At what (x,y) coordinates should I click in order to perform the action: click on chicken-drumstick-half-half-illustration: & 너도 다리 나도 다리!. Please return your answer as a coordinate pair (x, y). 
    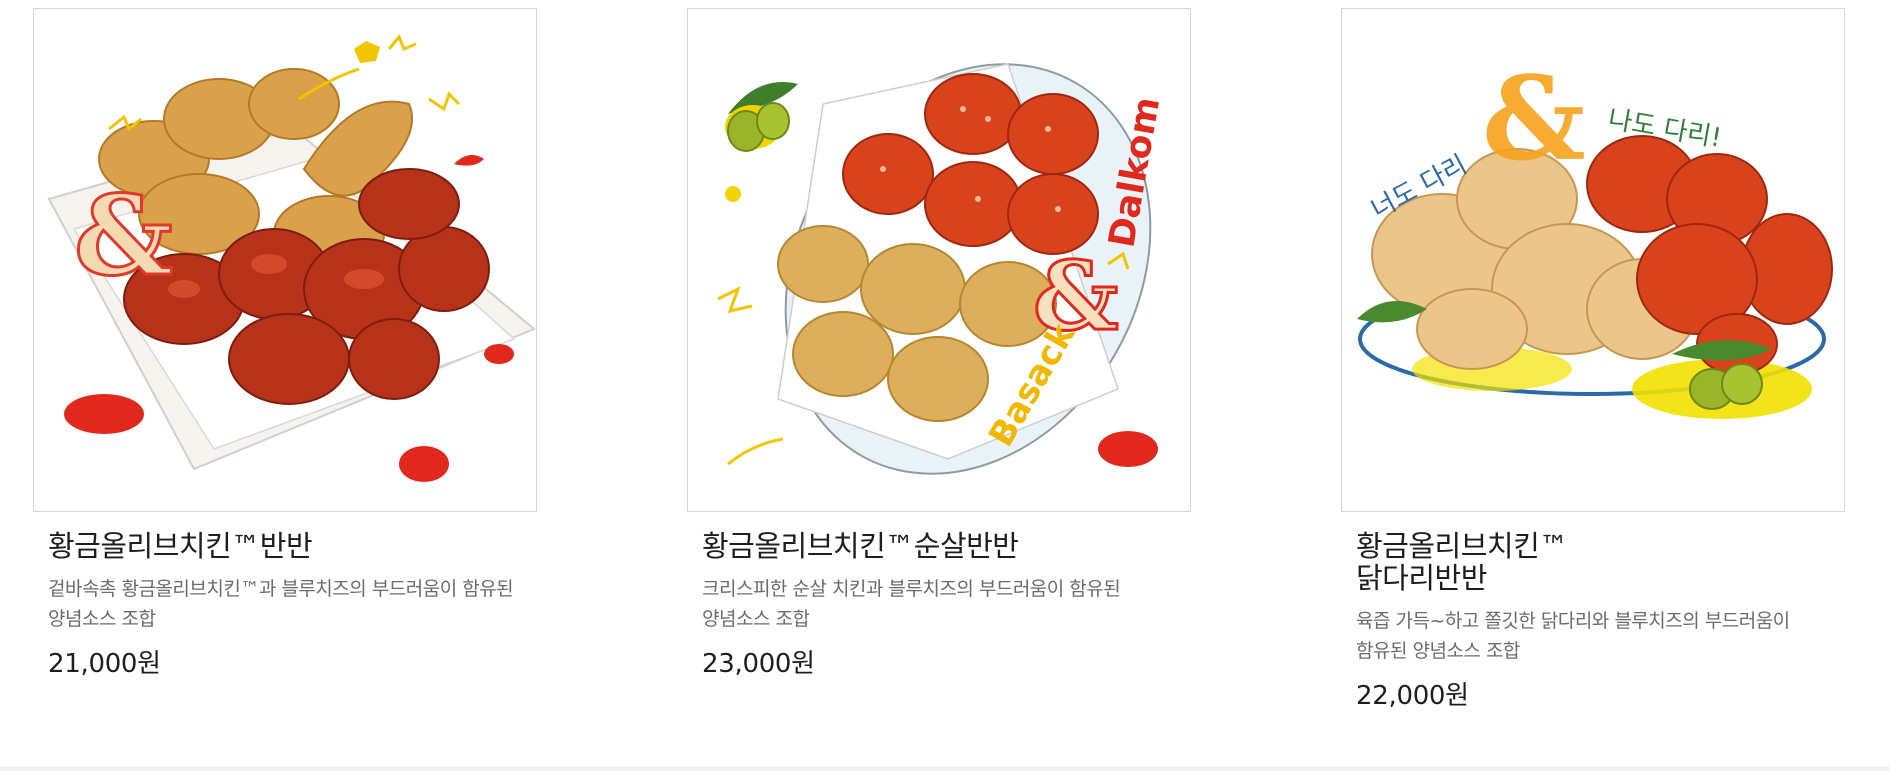
    Looking at the image, I should click on (1595, 235).